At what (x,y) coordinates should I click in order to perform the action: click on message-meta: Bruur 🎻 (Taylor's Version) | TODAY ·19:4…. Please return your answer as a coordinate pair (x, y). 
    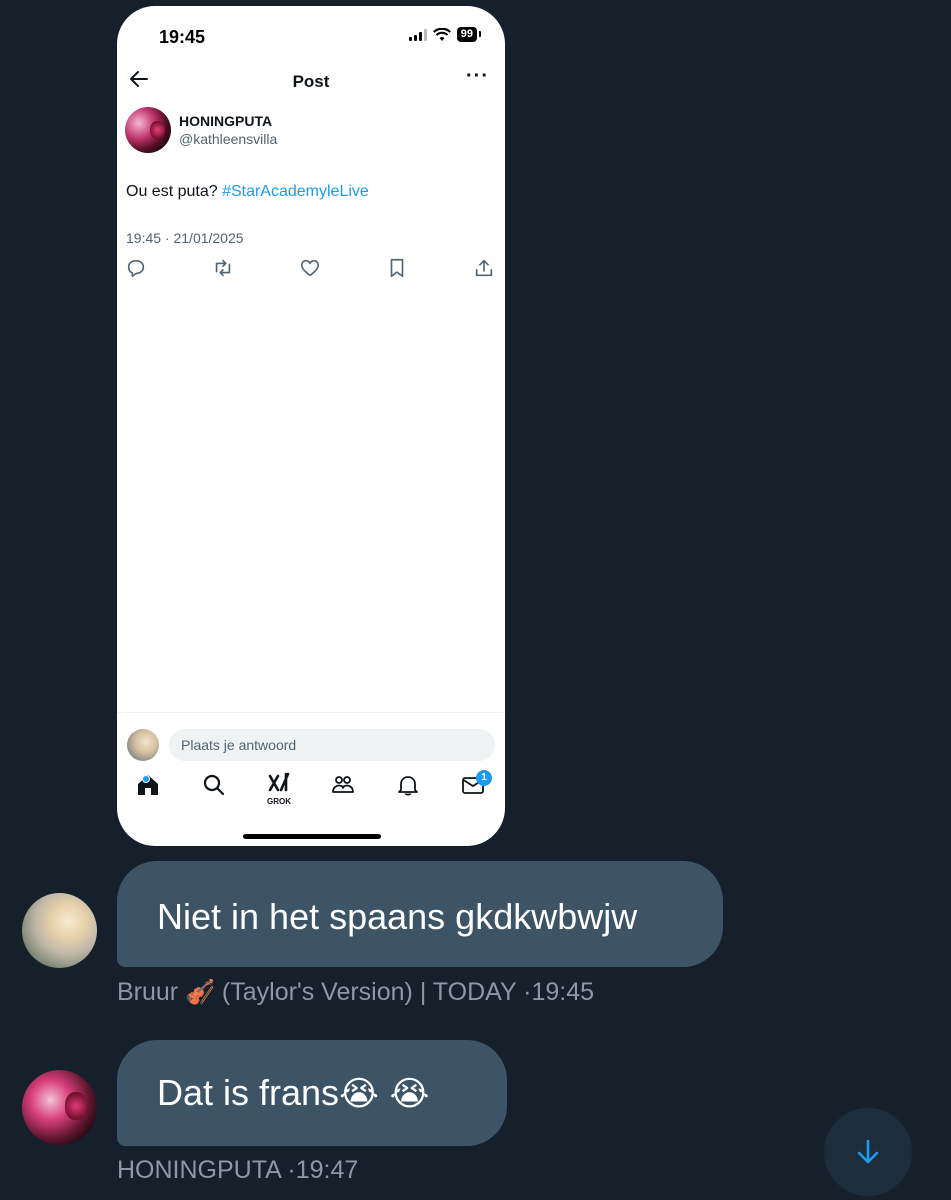
    Looking at the image, I should click on (355, 992).